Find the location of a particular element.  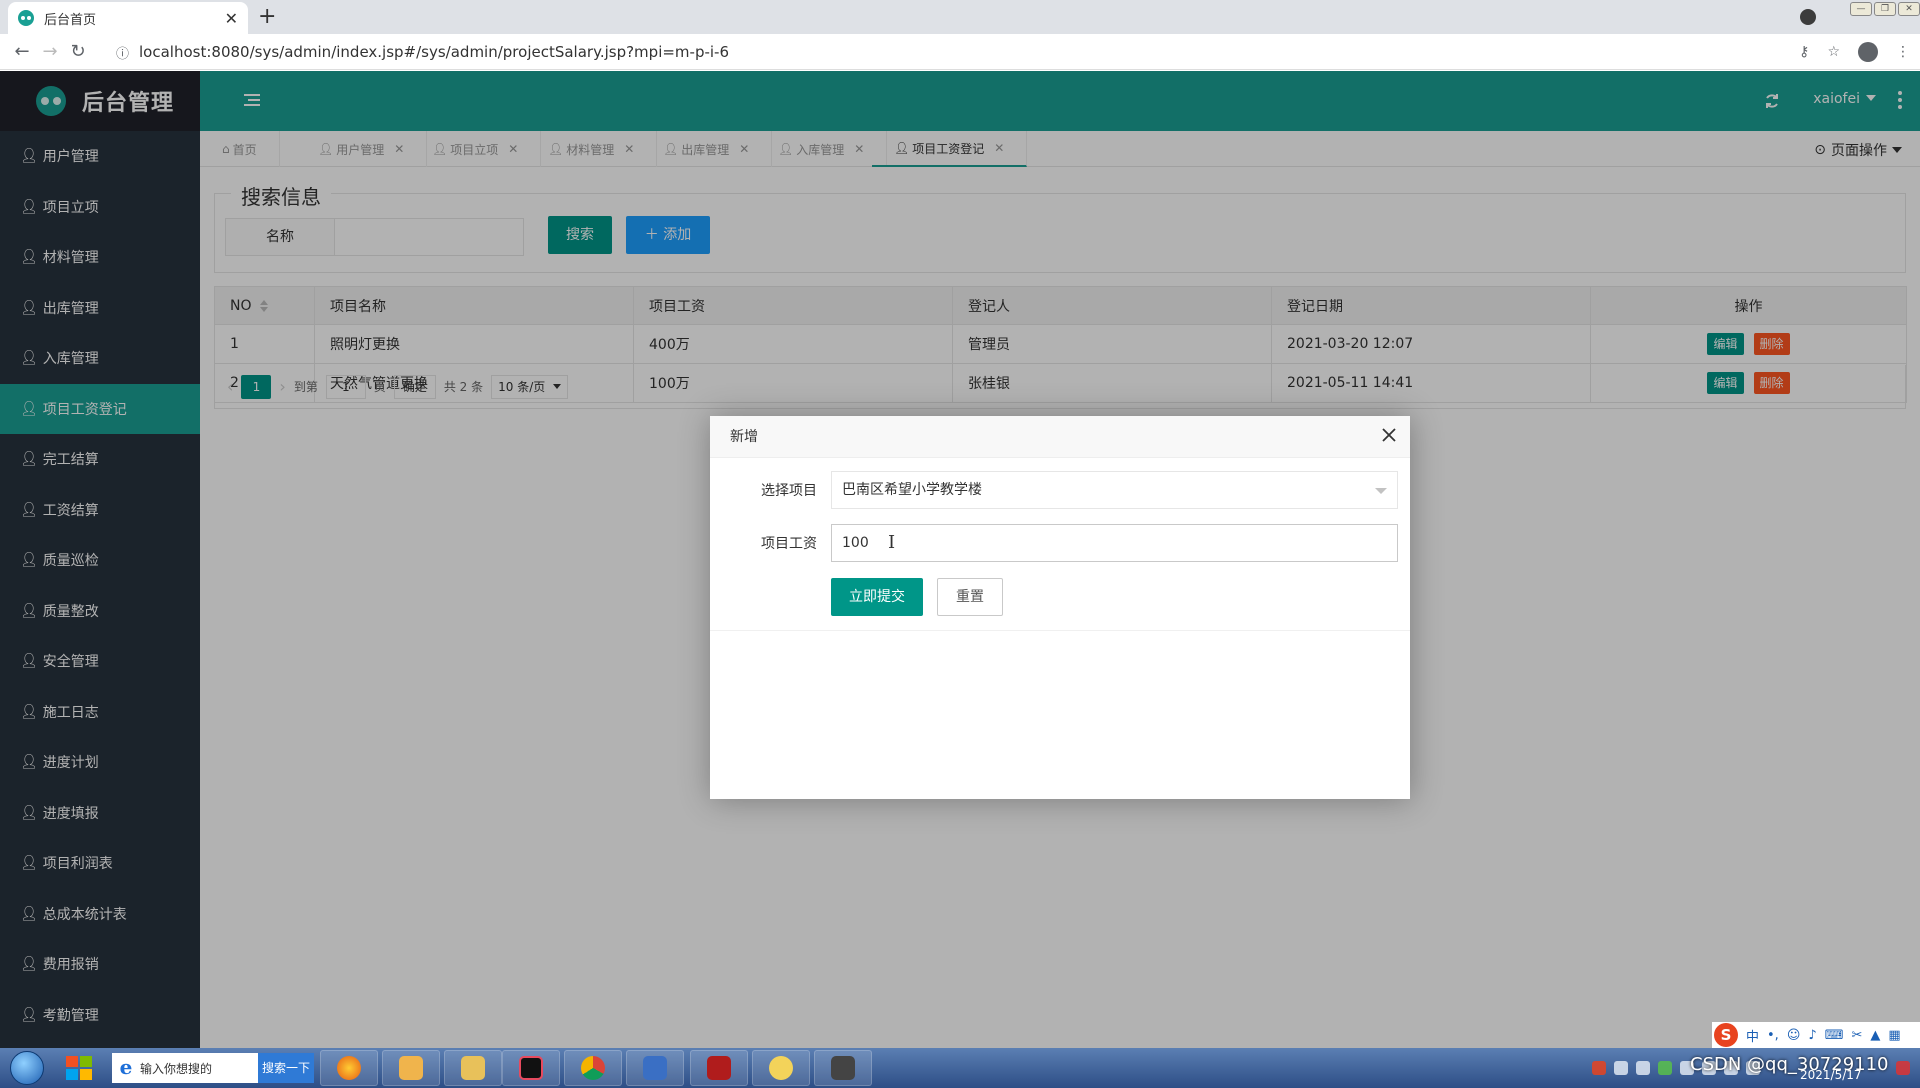

server-app-icon is located at coordinates (843, 1068).